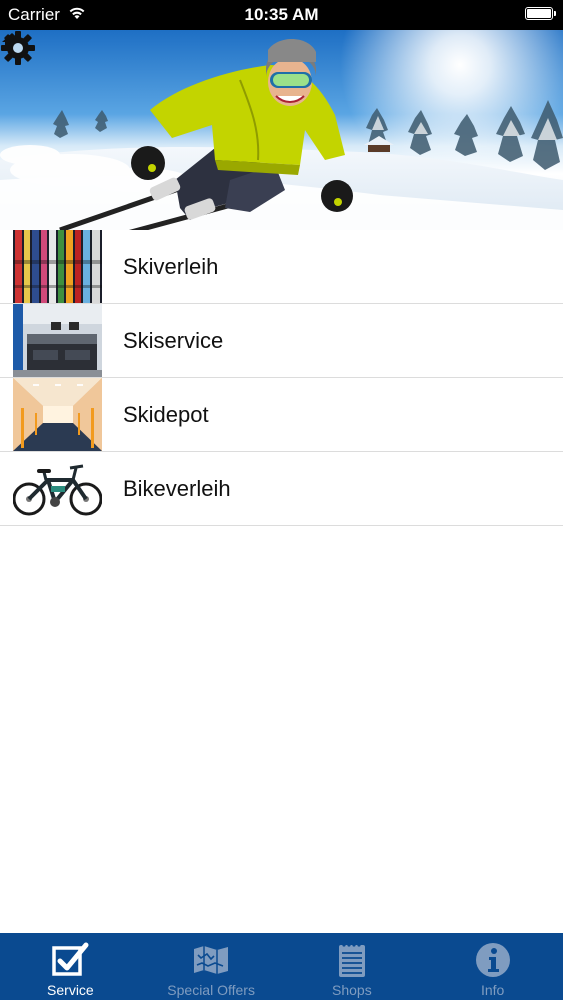  I want to click on tab-special-offers: Special Offers, so click(211, 966).